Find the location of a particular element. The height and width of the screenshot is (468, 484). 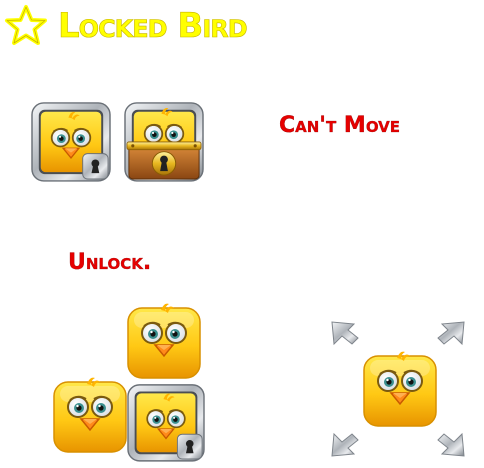

keyhole-icon is located at coordinates (164, 142).